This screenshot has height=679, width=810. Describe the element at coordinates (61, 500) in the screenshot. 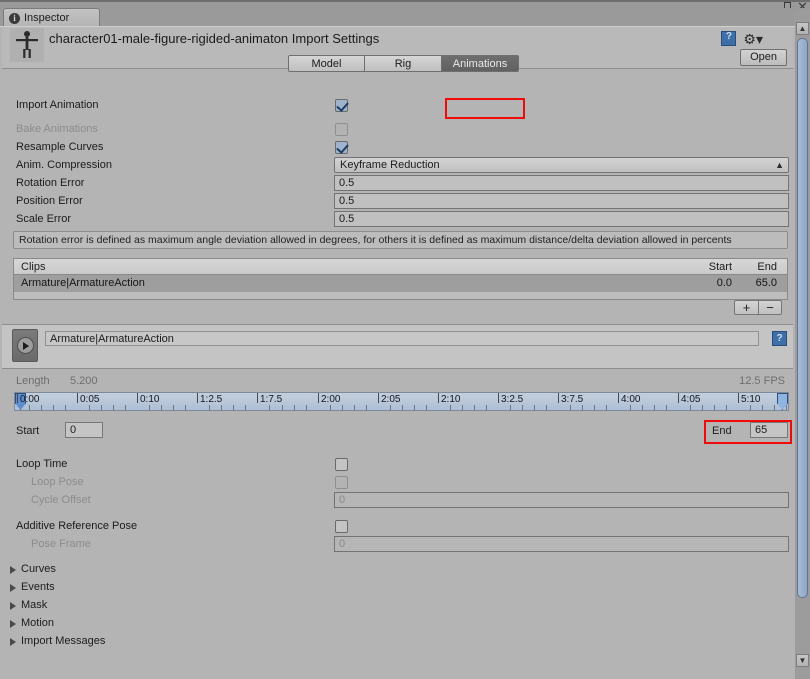

I see `label-cycle-offset: Cycle Offset` at that location.